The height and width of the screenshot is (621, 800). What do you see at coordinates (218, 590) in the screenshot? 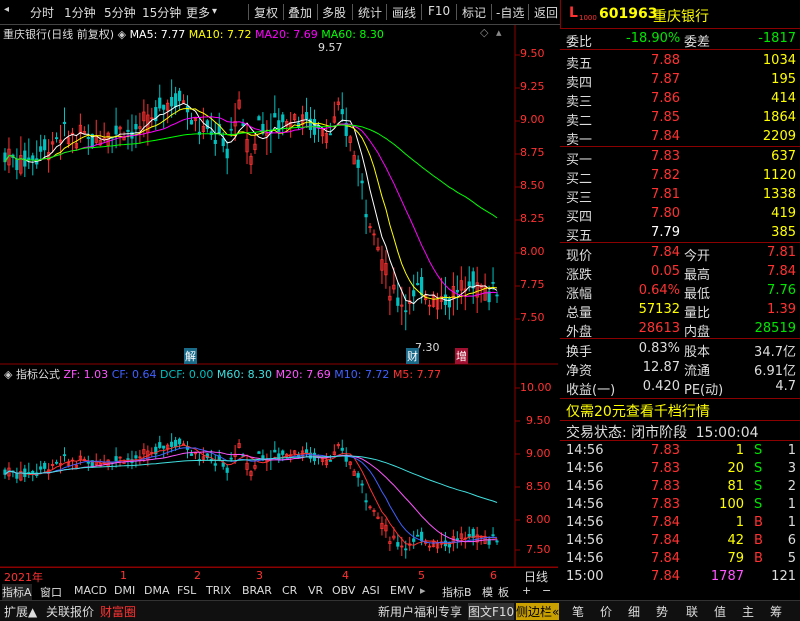
I see `tab-trix: TRIX` at bounding box center [218, 590].